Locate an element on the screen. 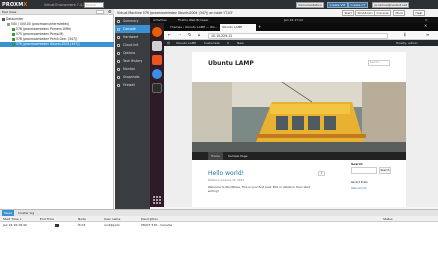  firefox-icon is located at coordinates (157, 32).